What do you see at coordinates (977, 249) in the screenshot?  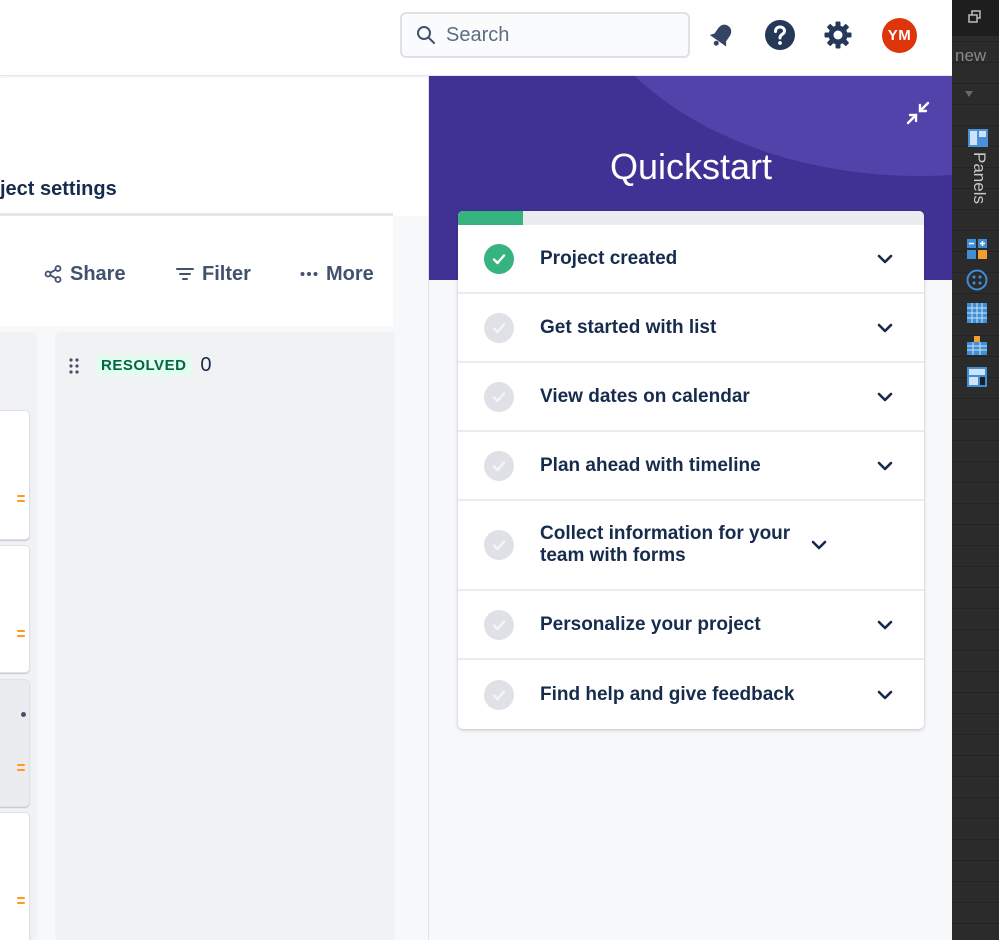 I see `calculator-icon` at bounding box center [977, 249].